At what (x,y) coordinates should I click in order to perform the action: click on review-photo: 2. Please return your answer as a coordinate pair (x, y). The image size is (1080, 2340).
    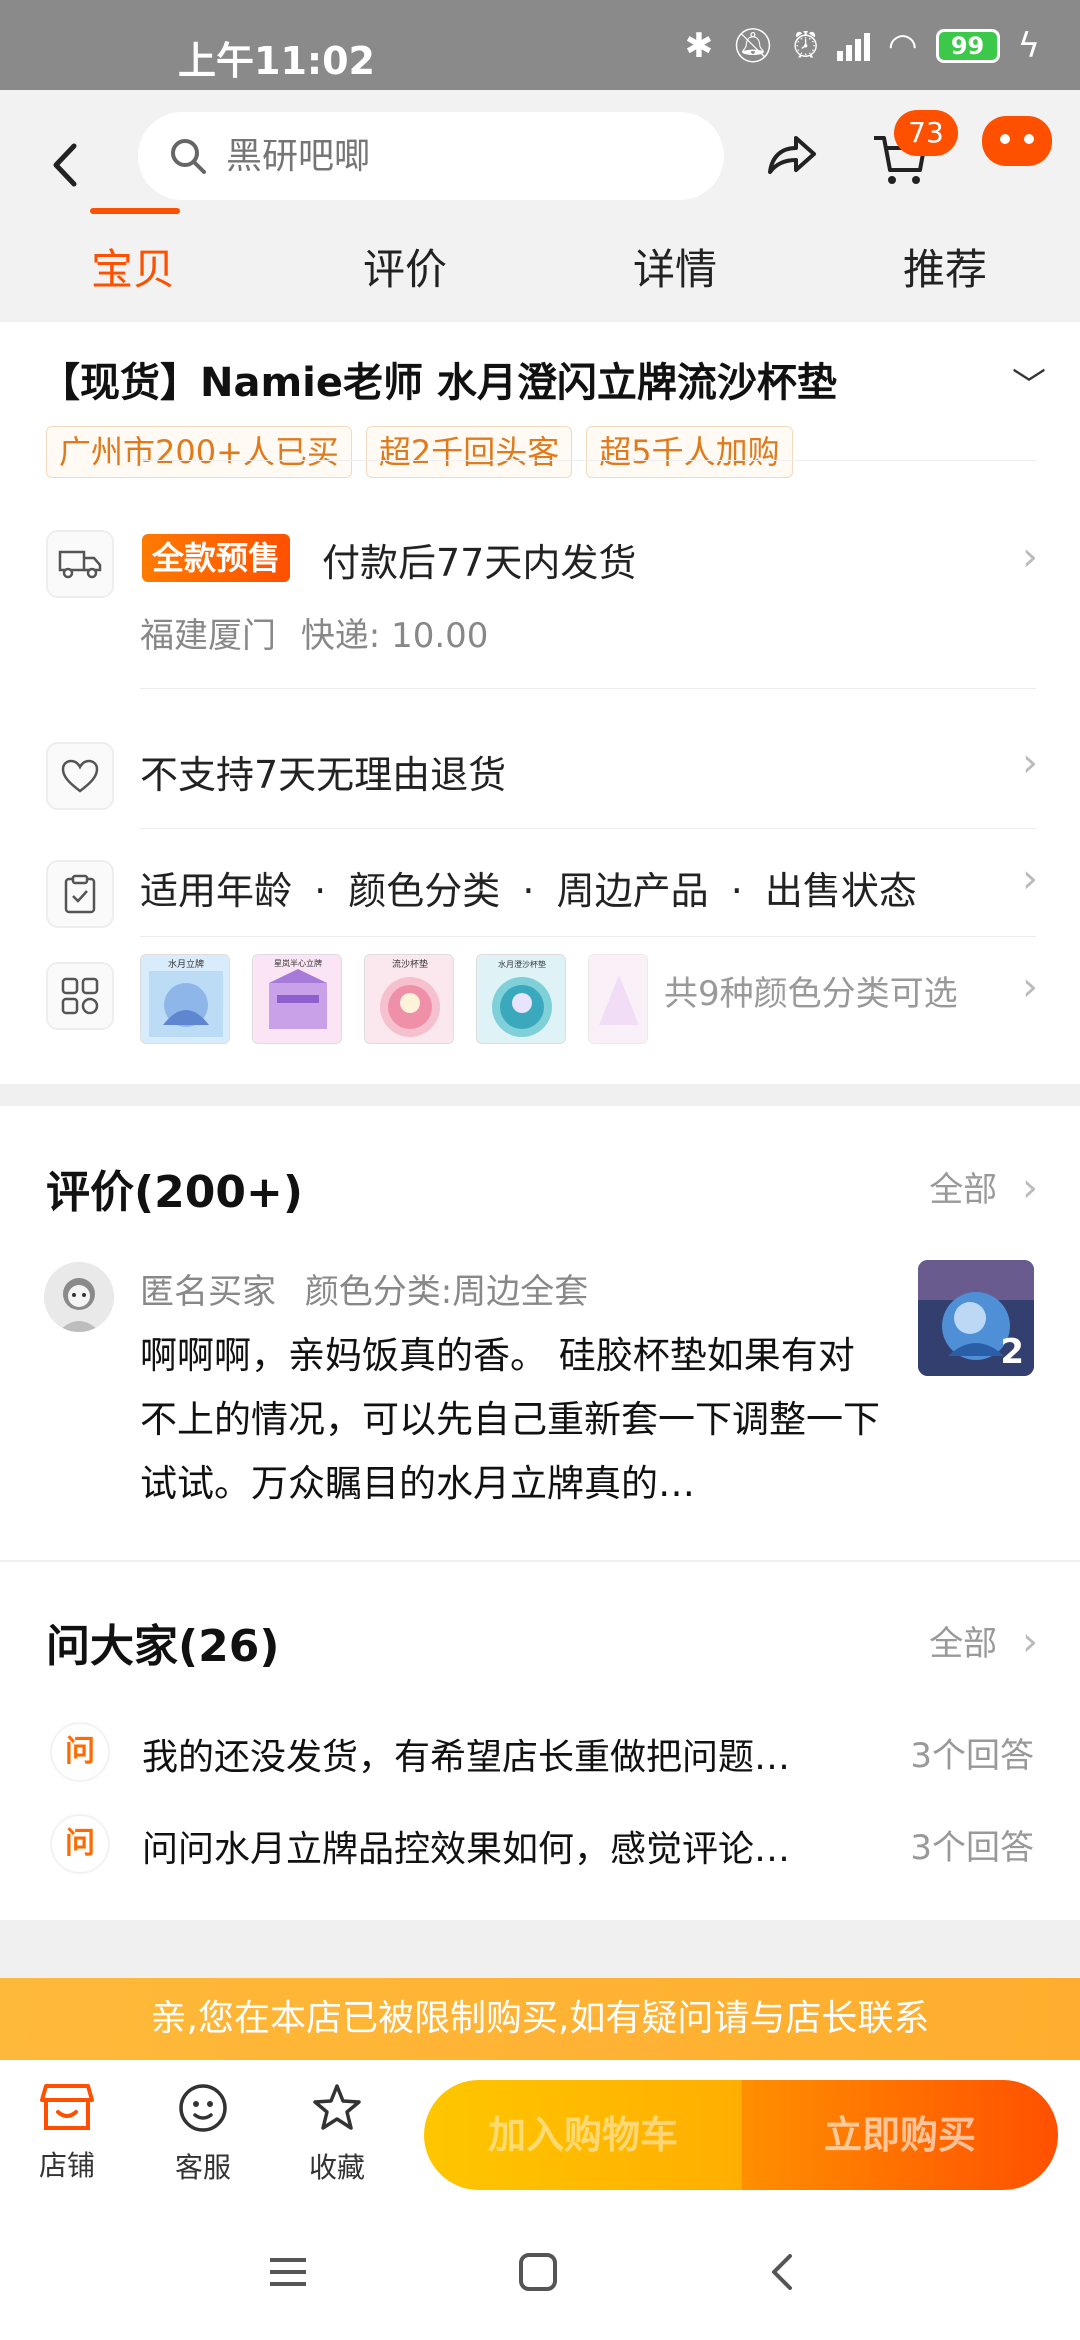
    Looking at the image, I should click on (976, 1318).